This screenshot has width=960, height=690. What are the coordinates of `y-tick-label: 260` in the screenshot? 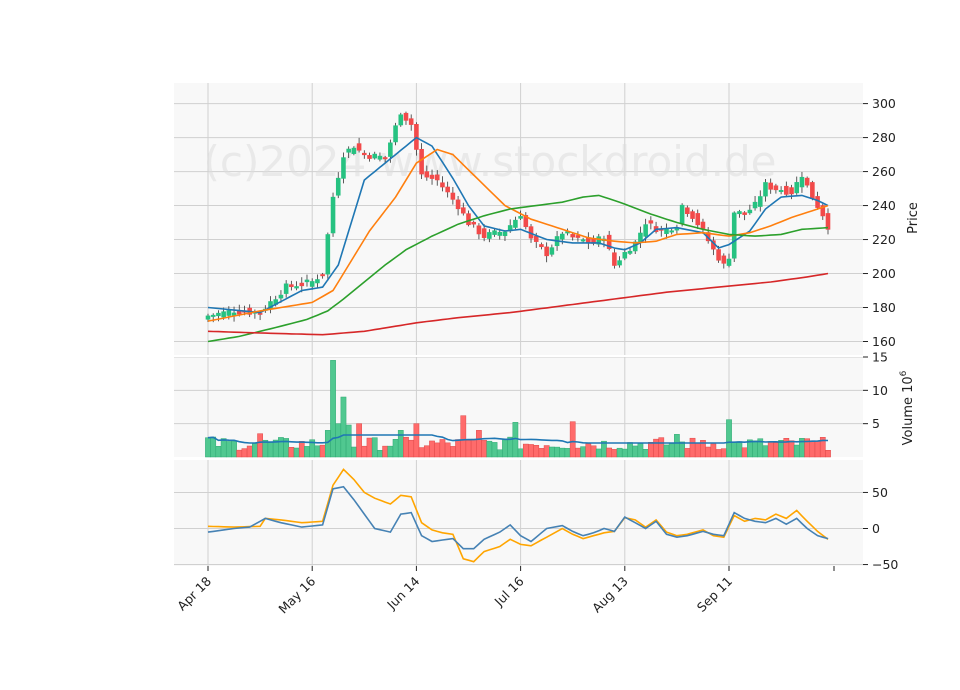 It's located at (884, 171).